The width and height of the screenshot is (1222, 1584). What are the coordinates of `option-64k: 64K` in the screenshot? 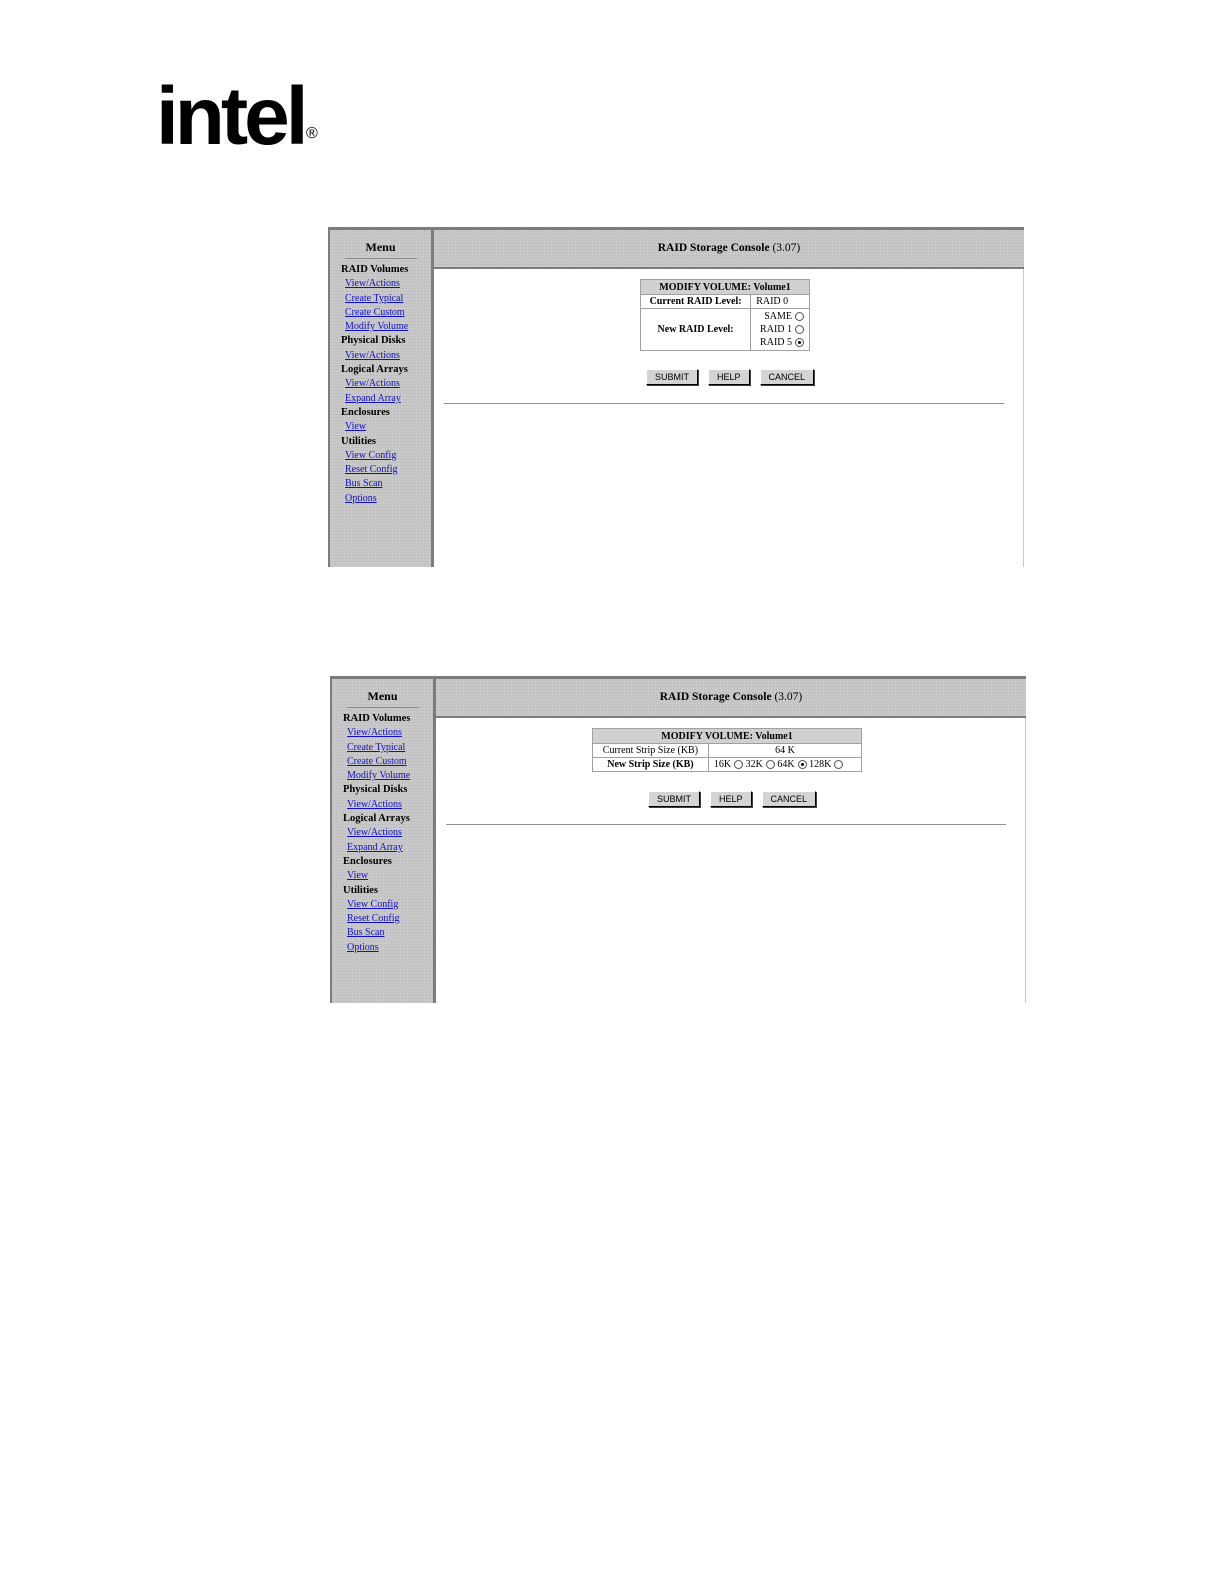 It's located at (792, 764).